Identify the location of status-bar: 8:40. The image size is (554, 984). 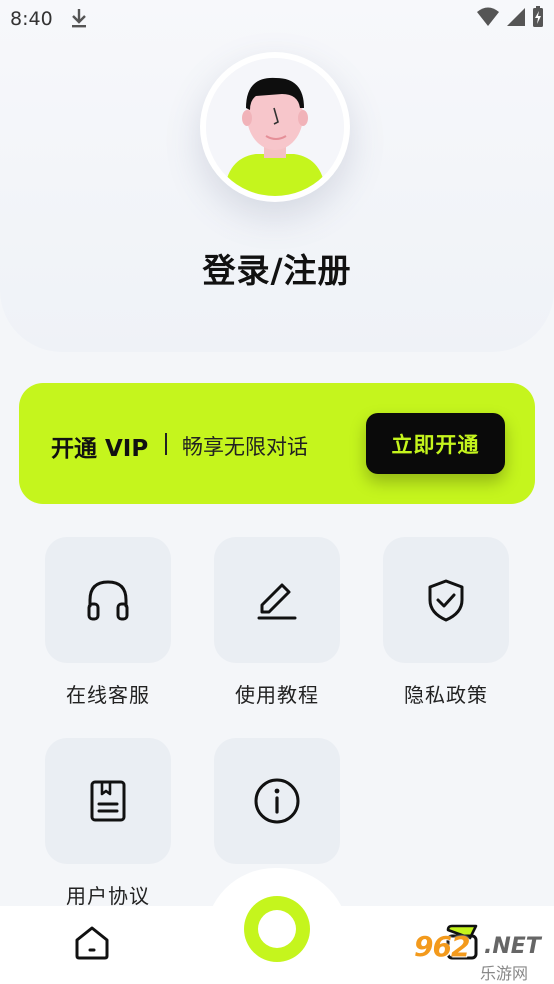
(277, 19).